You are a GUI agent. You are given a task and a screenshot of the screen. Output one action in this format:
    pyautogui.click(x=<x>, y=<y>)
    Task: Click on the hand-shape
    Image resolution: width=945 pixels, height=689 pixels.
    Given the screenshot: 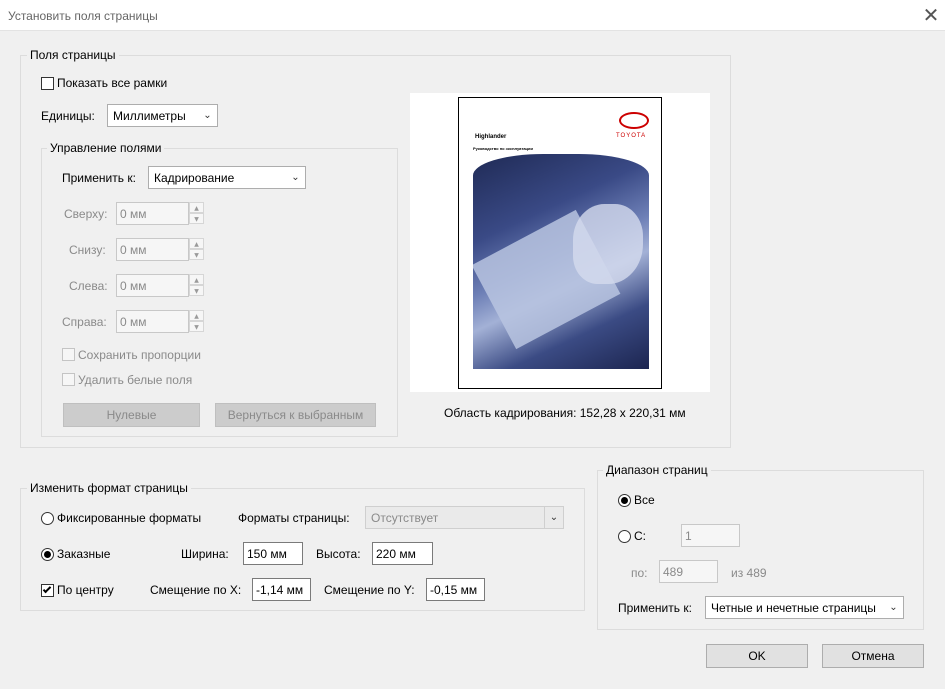 What is the action you would take?
    pyautogui.click(x=608, y=244)
    